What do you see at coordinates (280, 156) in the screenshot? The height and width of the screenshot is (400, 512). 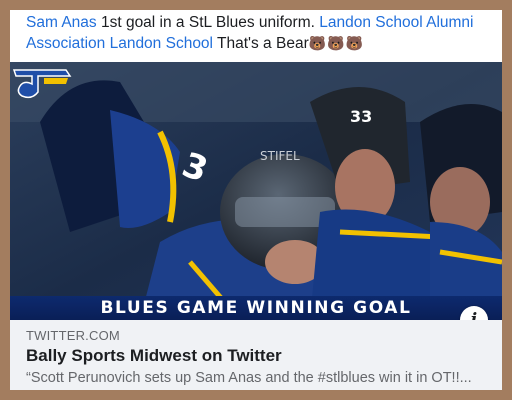 I see `helmet-text: STIFEL` at bounding box center [280, 156].